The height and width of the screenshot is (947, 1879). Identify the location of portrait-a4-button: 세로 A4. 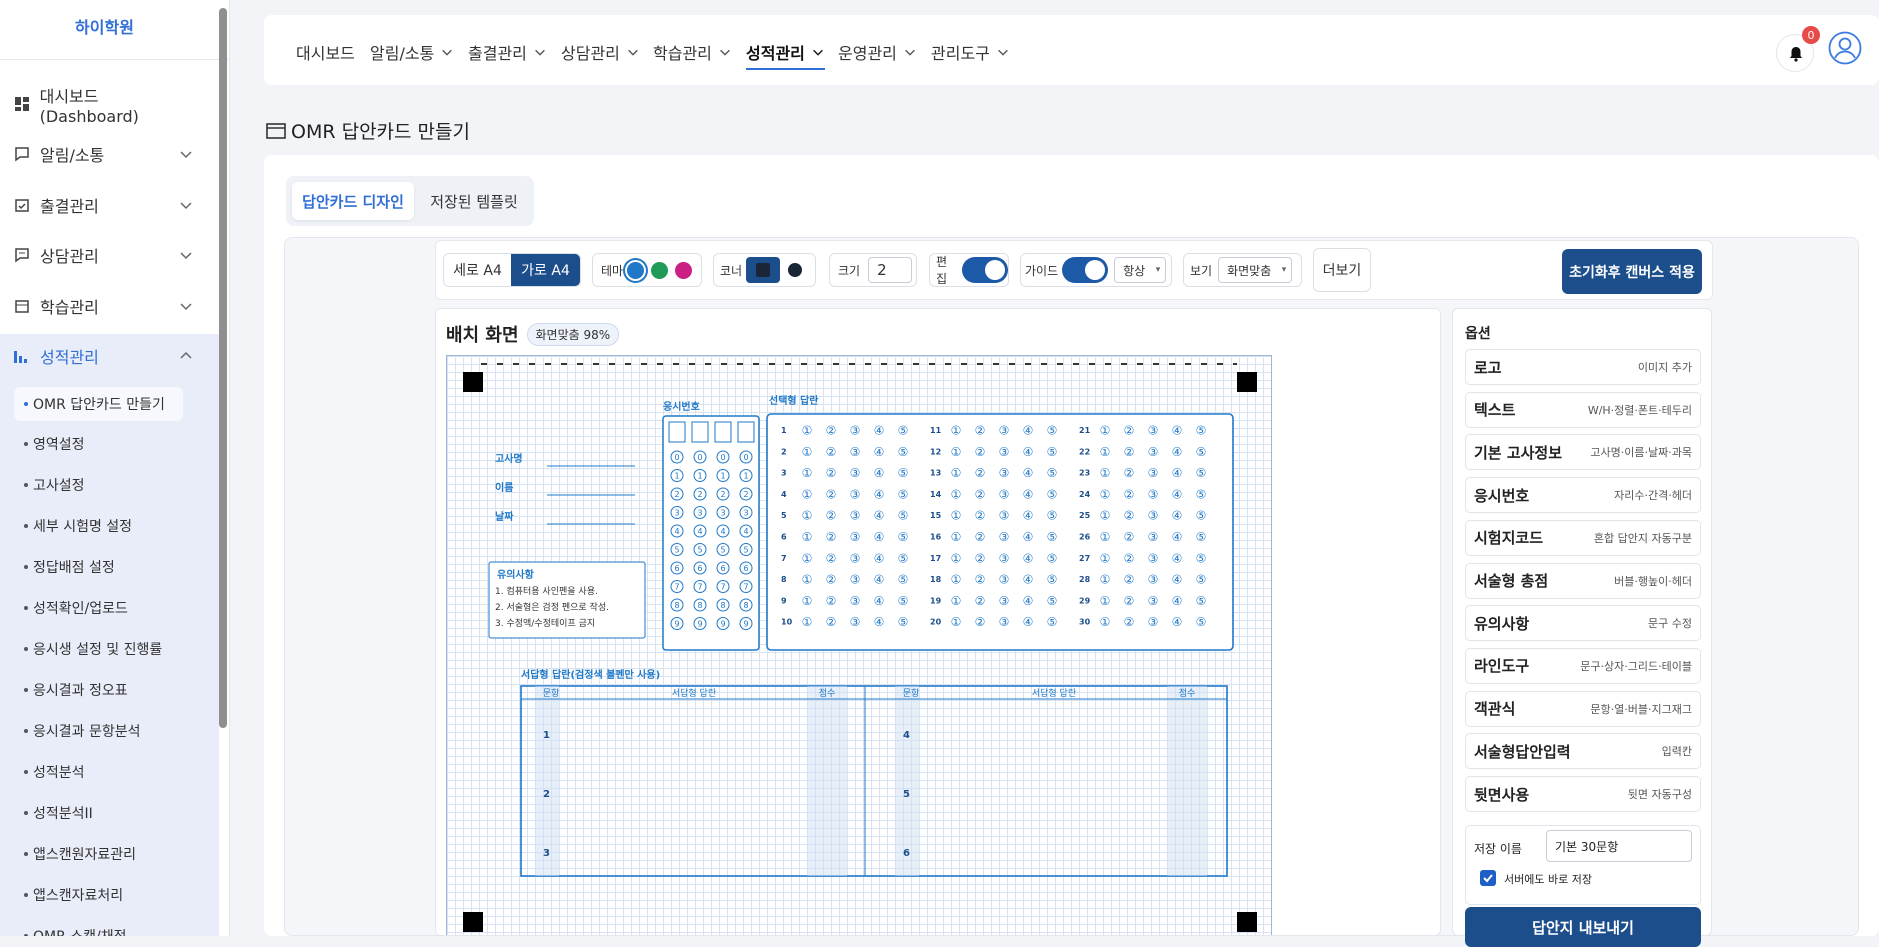
(477, 270).